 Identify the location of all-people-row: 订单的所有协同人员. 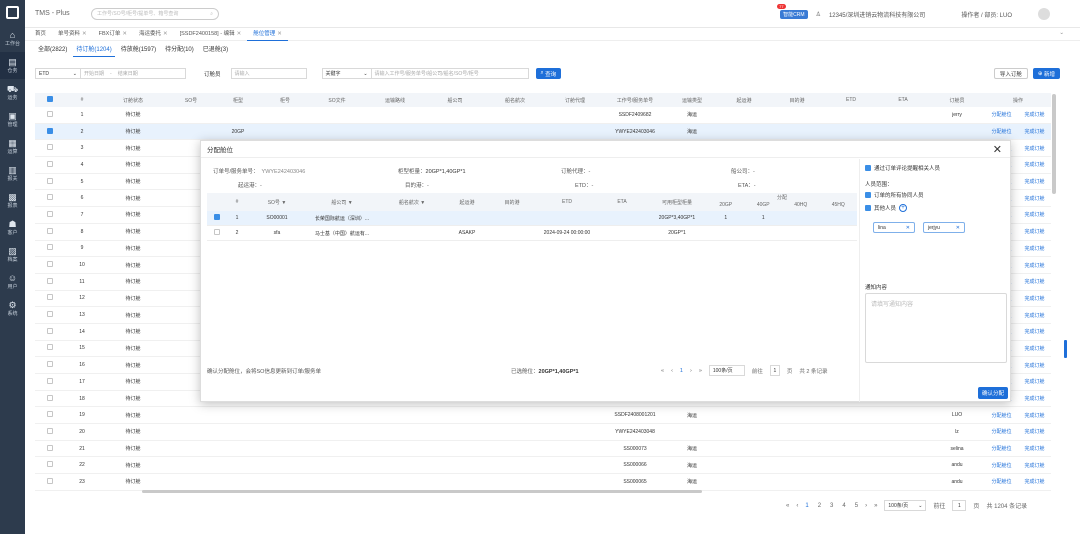
(894, 195).